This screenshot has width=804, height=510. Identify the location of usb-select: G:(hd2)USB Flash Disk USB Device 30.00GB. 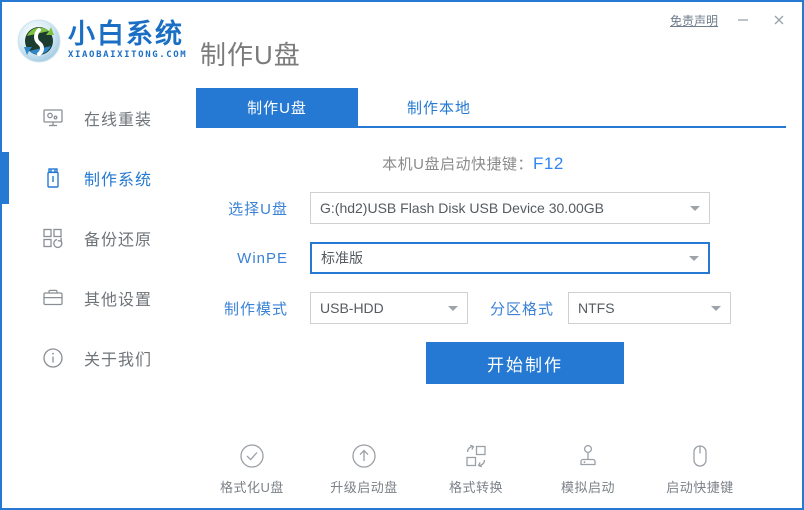
(510, 208).